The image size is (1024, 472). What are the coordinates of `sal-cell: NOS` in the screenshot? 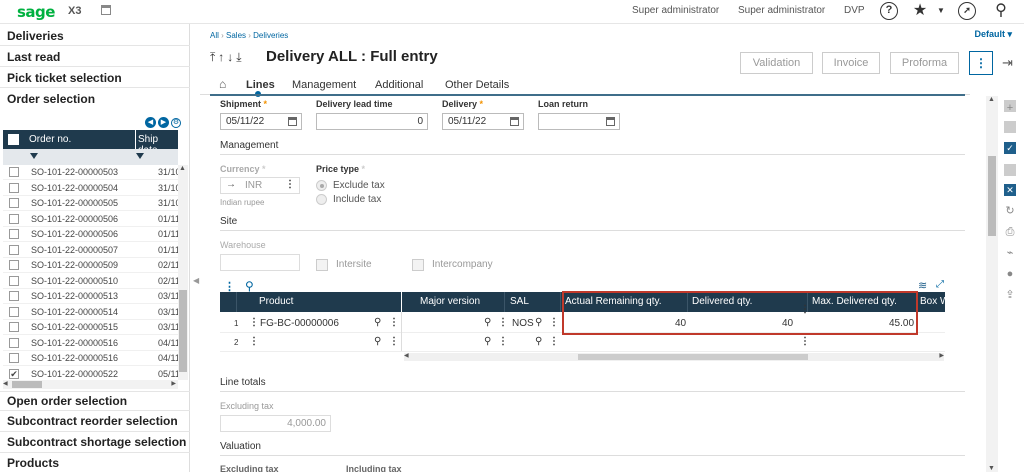 It's located at (523, 323).